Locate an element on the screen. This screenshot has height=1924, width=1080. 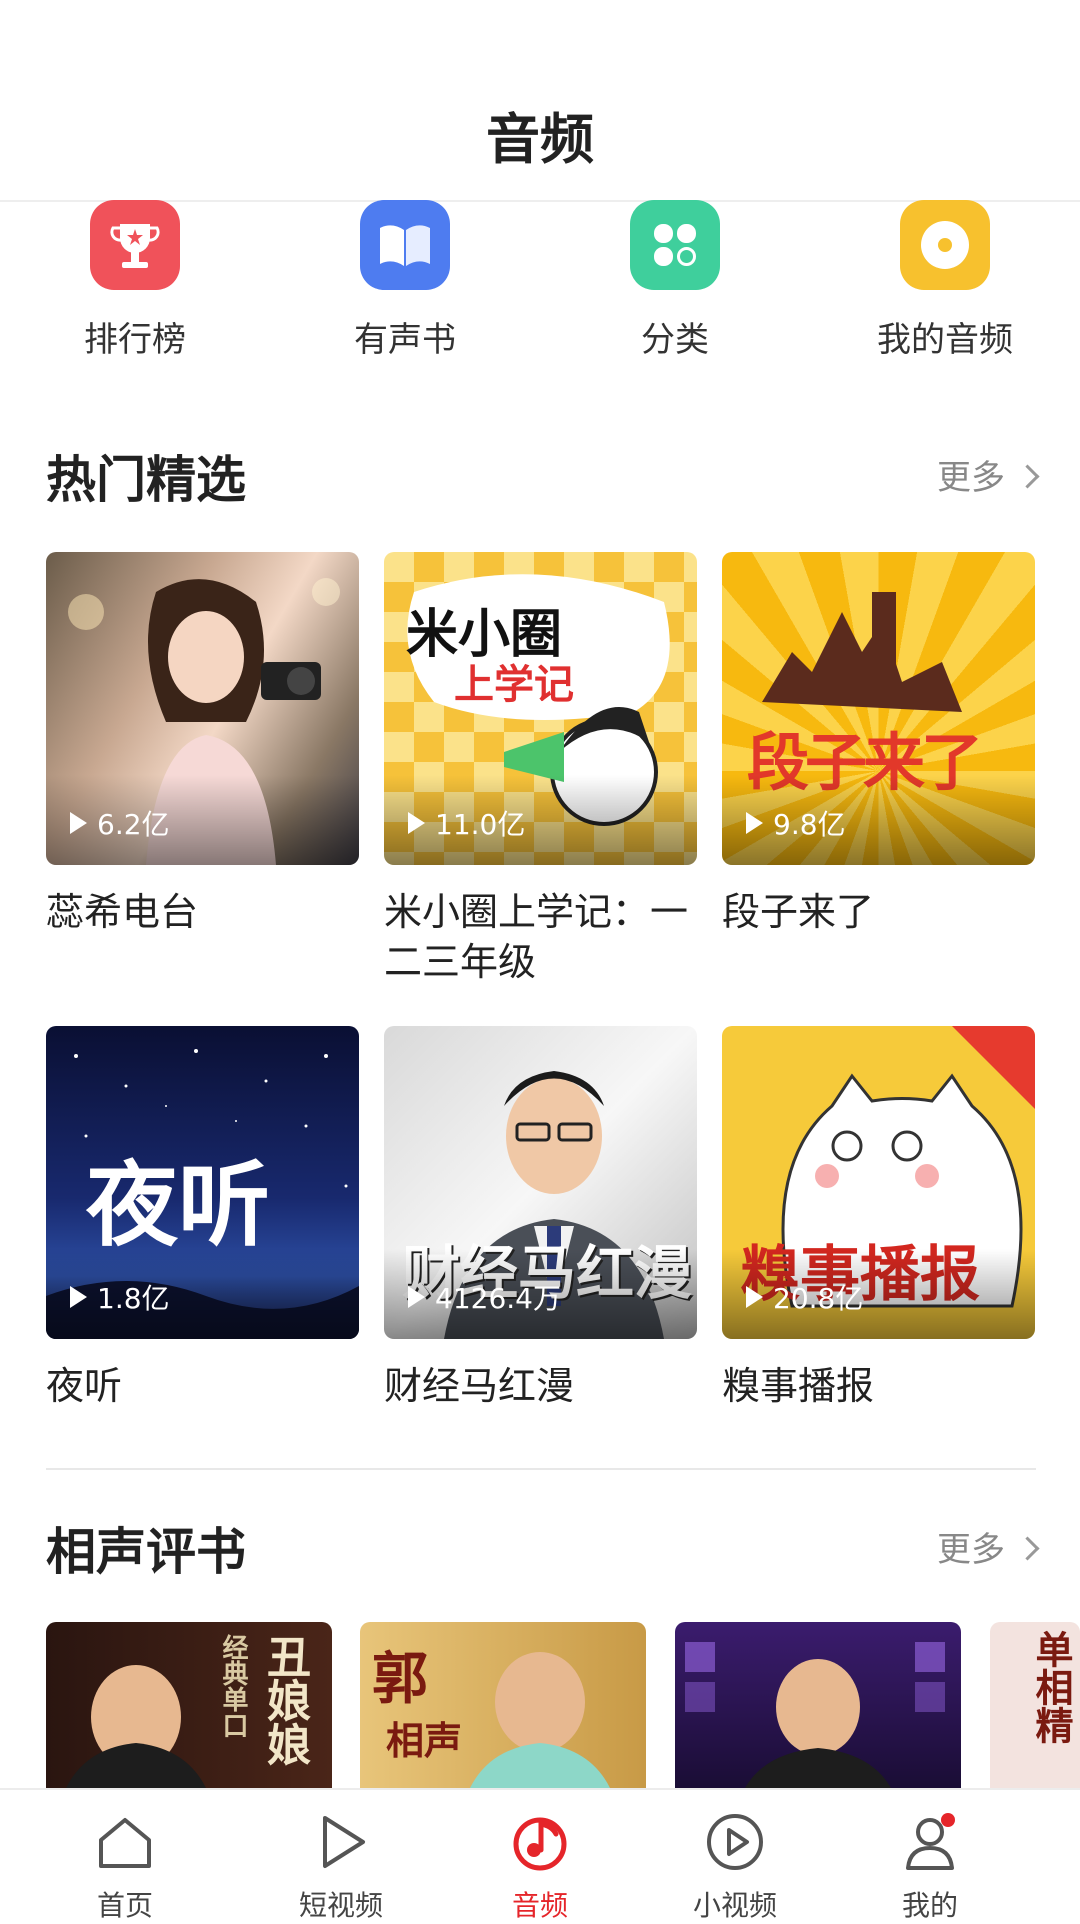
quick-link-category: 分类 is located at coordinates (675, 280).